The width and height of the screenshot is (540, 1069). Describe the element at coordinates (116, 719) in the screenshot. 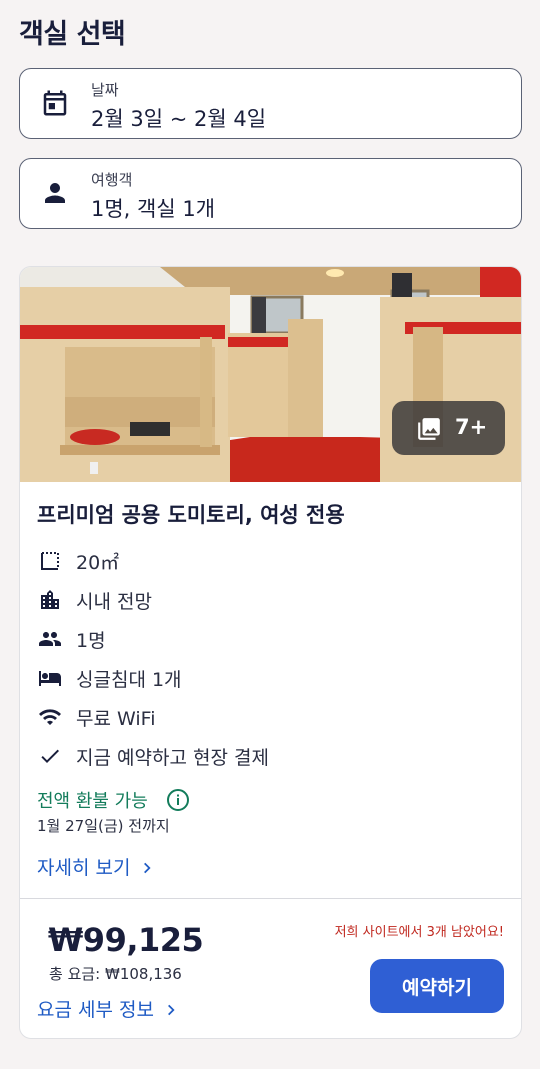

I see `amenity-text: 무료 WiFi` at that location.